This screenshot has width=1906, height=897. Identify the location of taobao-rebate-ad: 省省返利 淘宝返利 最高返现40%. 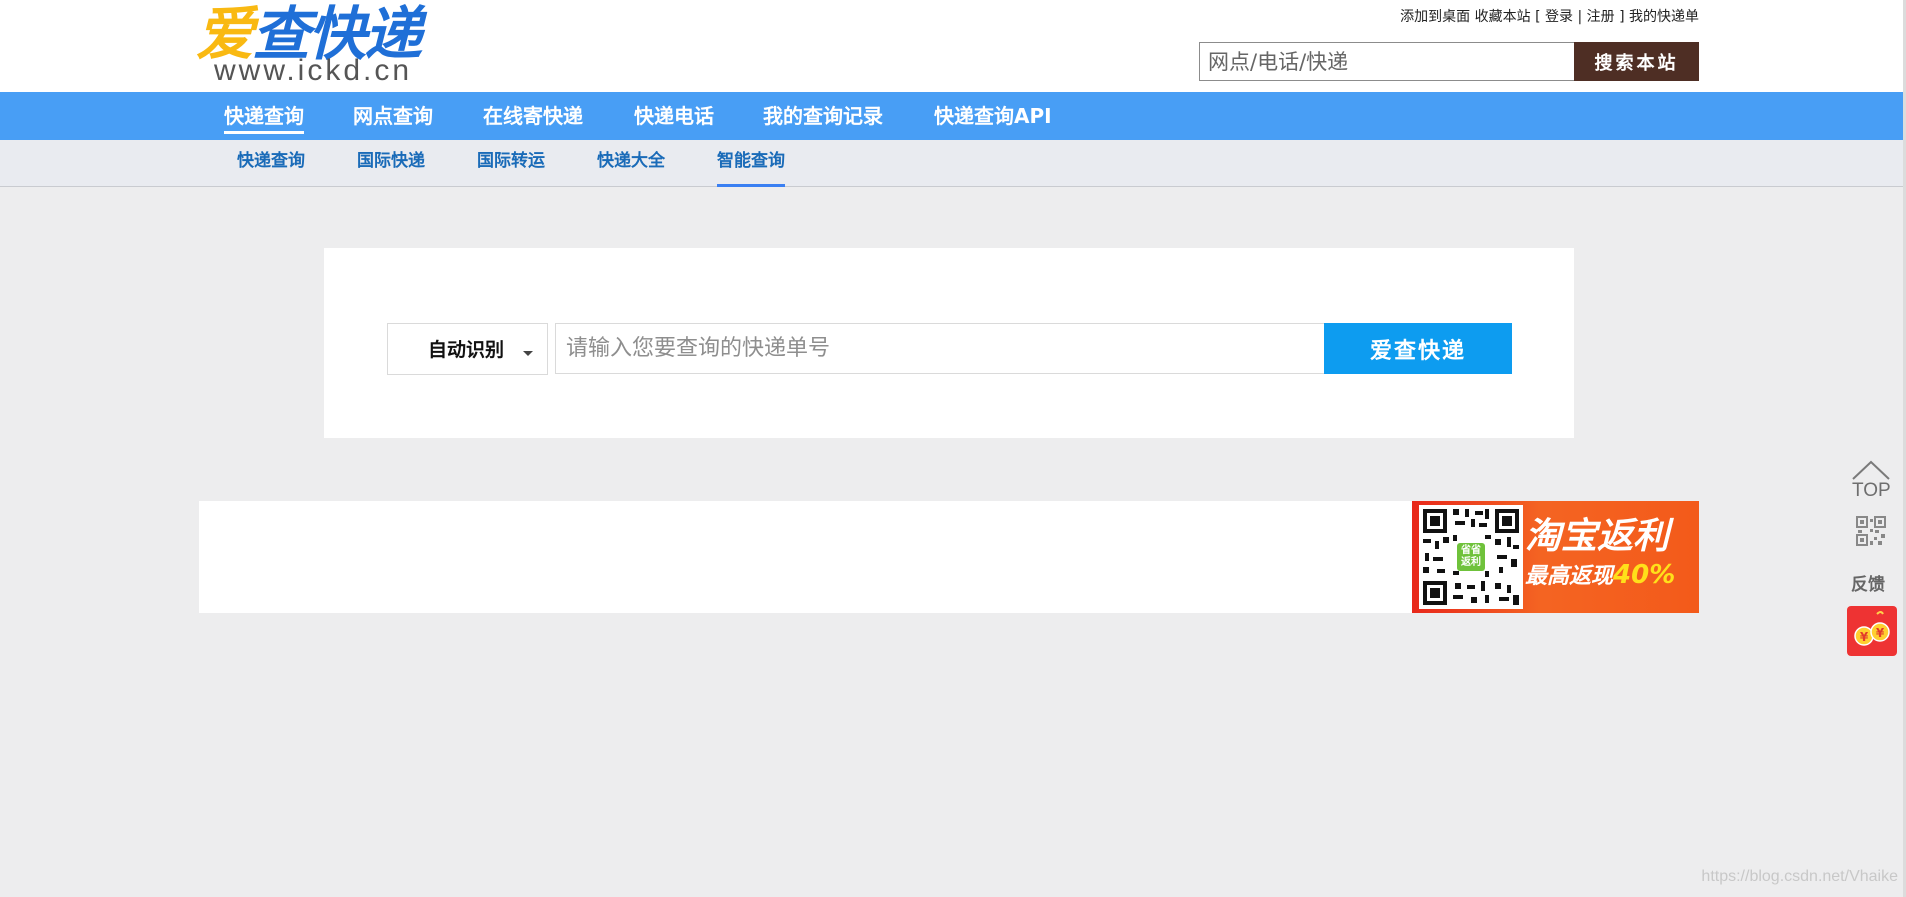
(1555, 557).